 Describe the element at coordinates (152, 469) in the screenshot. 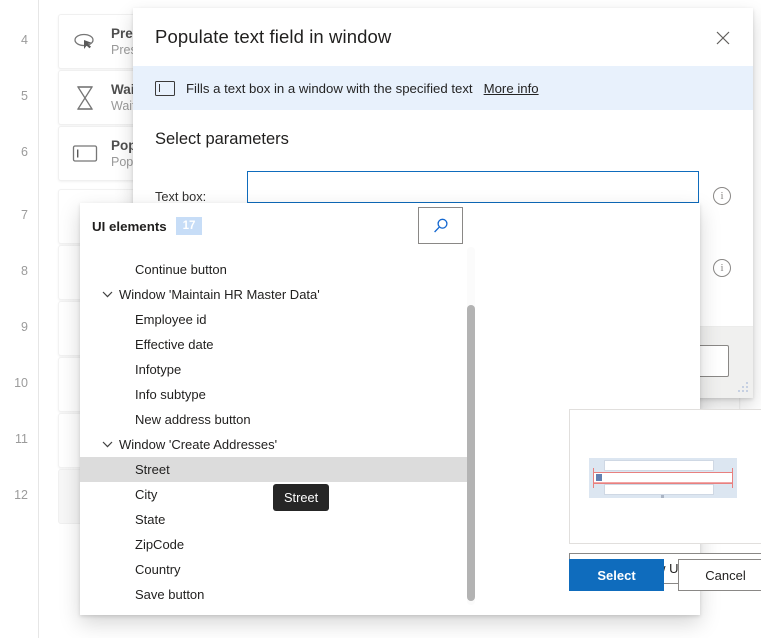

I see `tree-item-label: Street` at that location.